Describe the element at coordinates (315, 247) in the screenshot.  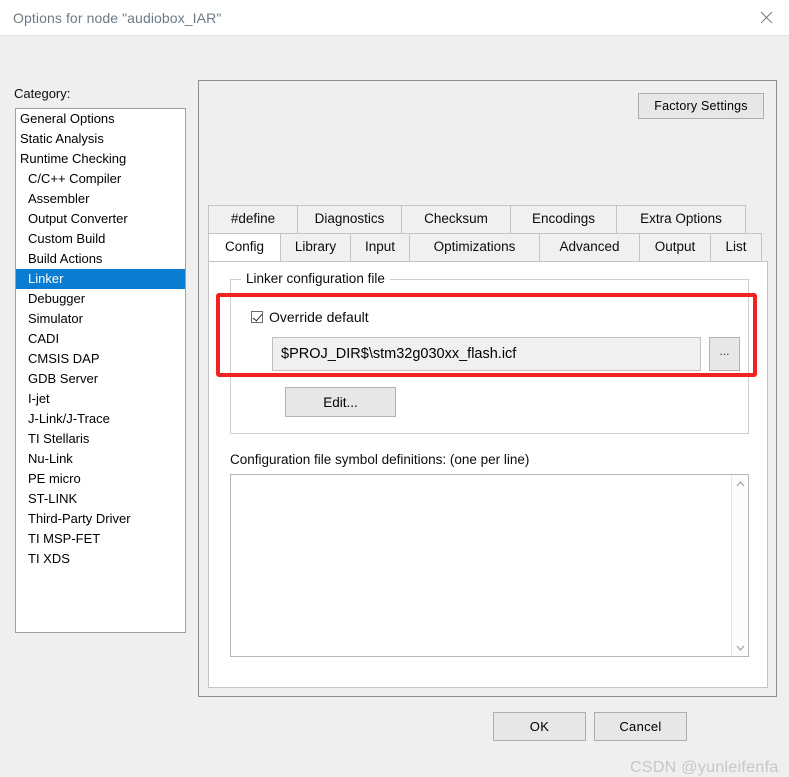
I see `tab-library: Library` at that location.